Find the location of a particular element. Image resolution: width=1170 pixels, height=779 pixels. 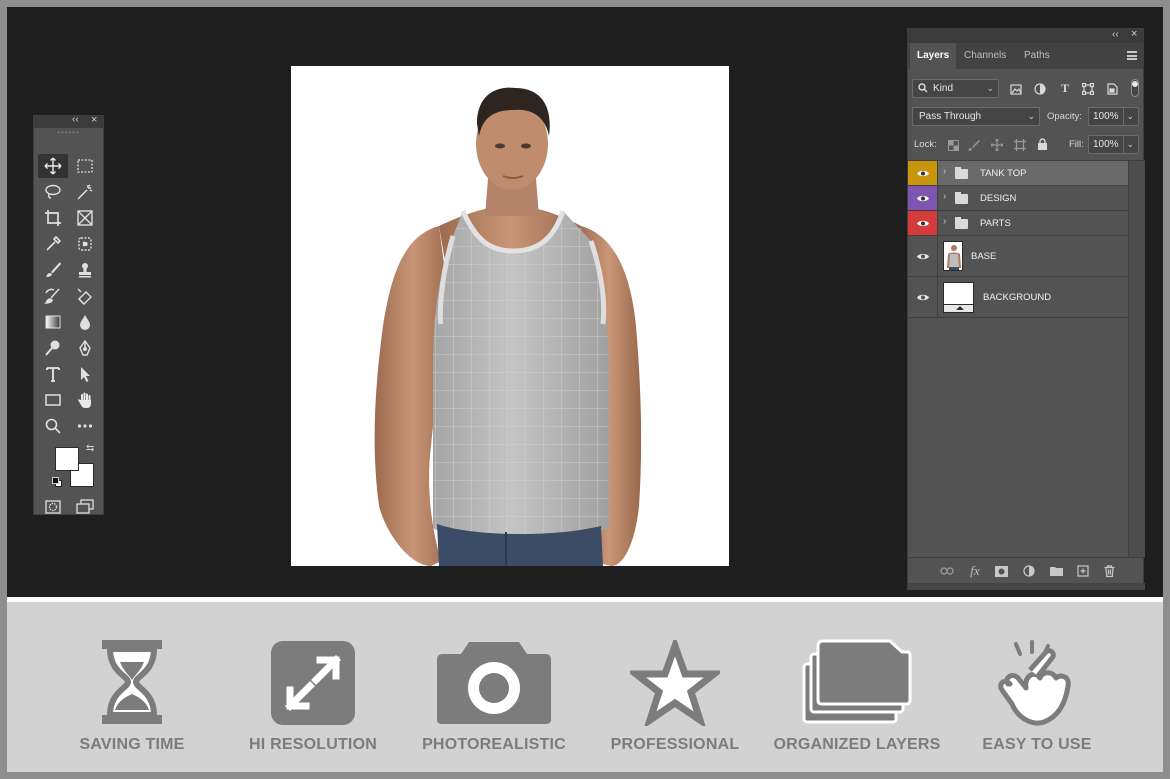

eyedropper-icon is located at coordinates (53, 244).